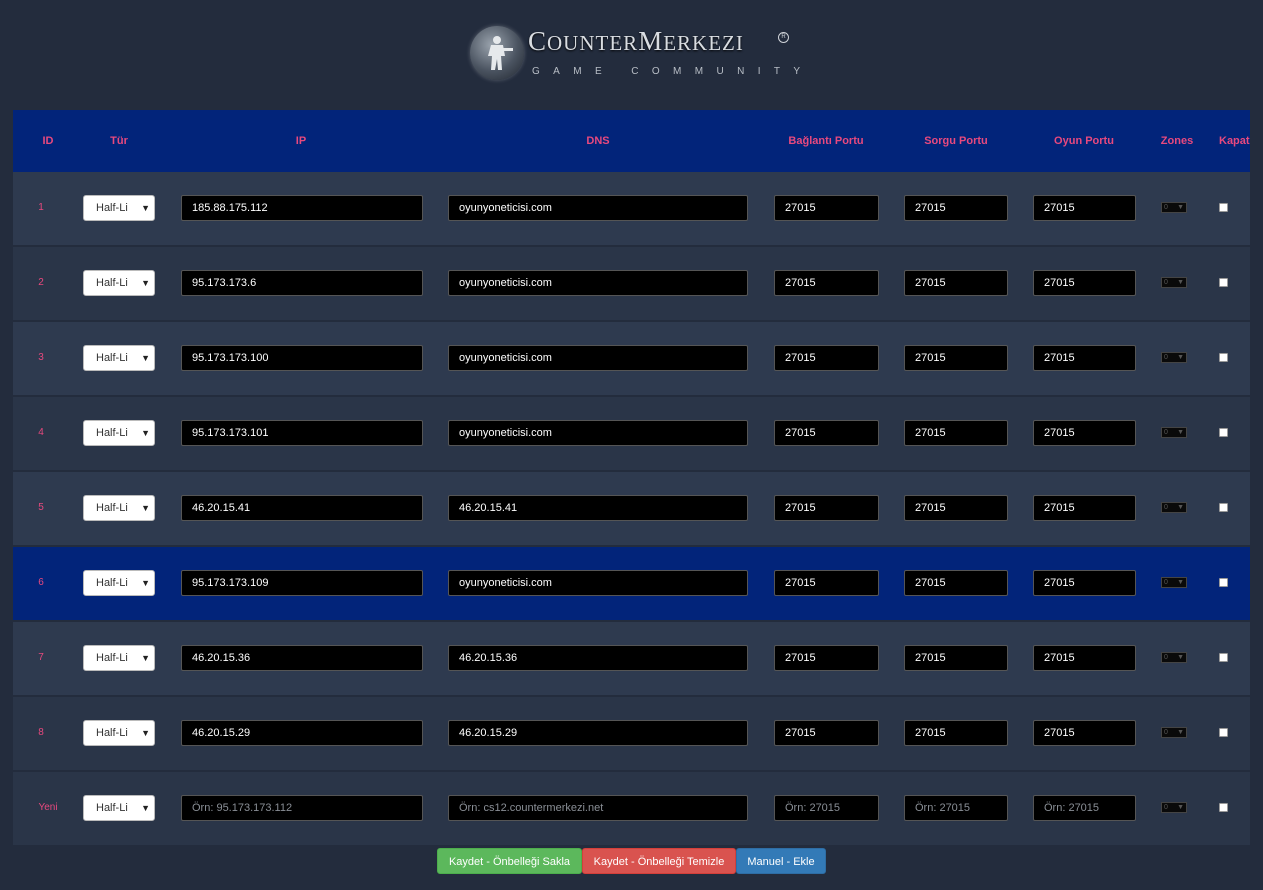 The width and height of the screenshot is (1263, 890). What do you see at coordinates (302, 508) in the screenshot?
I see `ip-input: 46.20.15.41` at bounding box center [302, 508].